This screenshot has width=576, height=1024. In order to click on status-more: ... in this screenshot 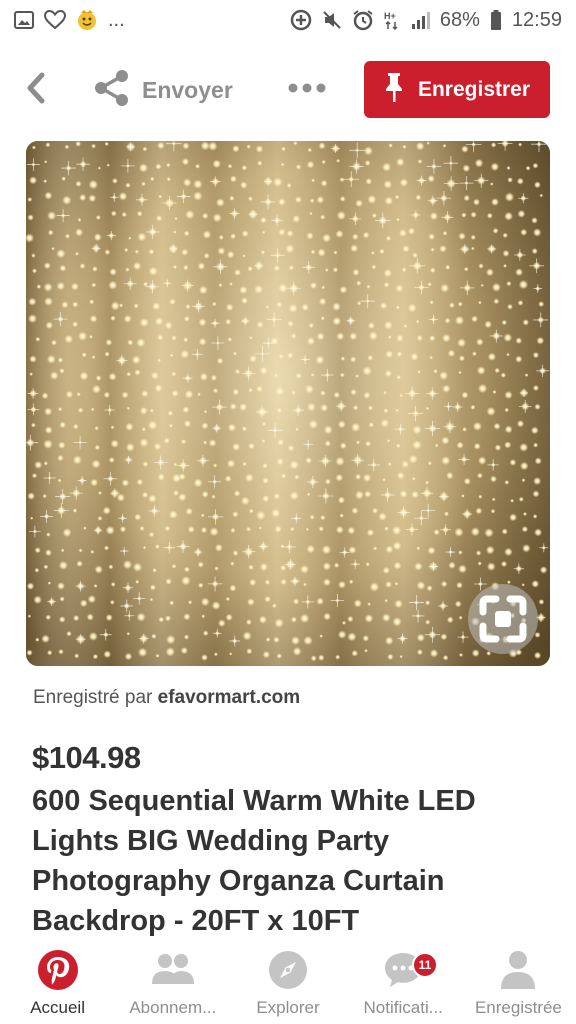, I will do `click(116, 19)`.